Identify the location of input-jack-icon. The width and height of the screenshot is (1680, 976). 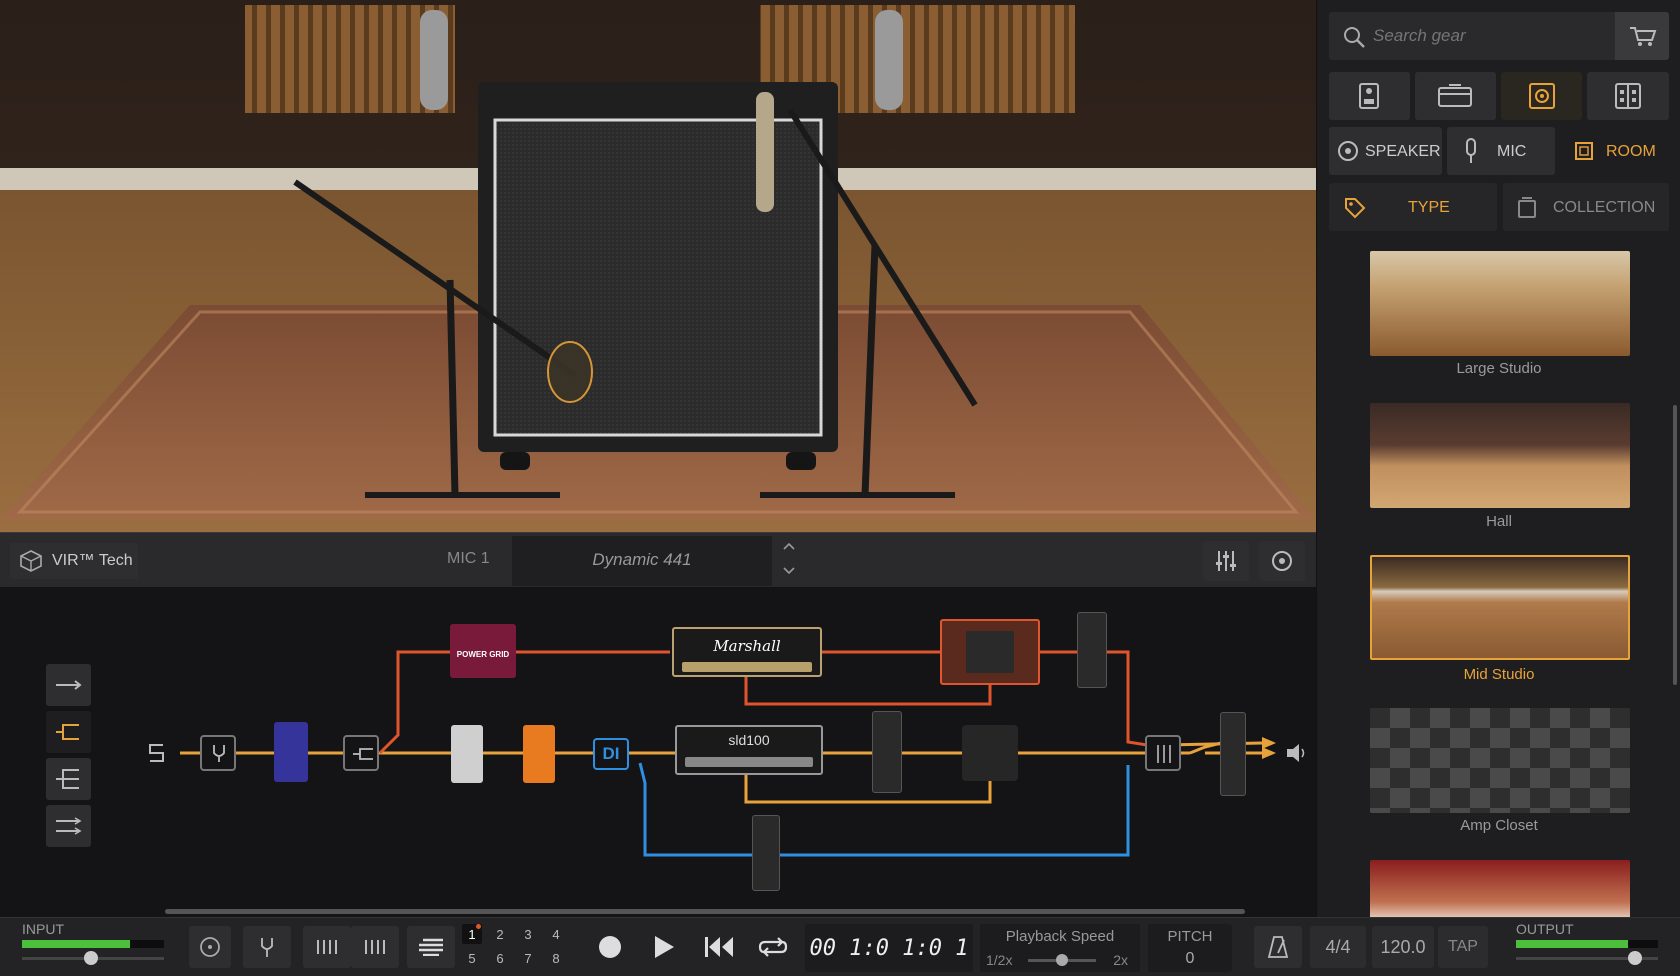
(156, 753).